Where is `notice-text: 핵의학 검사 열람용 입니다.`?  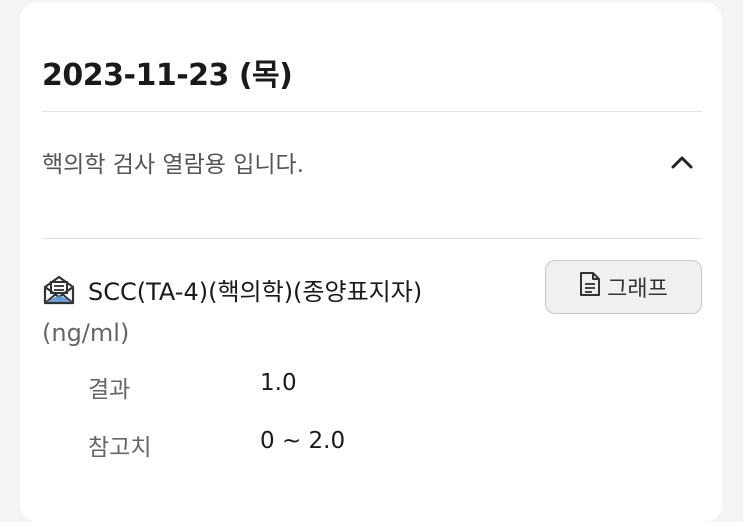
notice-text: 핵의학 검사 열람용 입니다. is located at coordinates (173, 165).